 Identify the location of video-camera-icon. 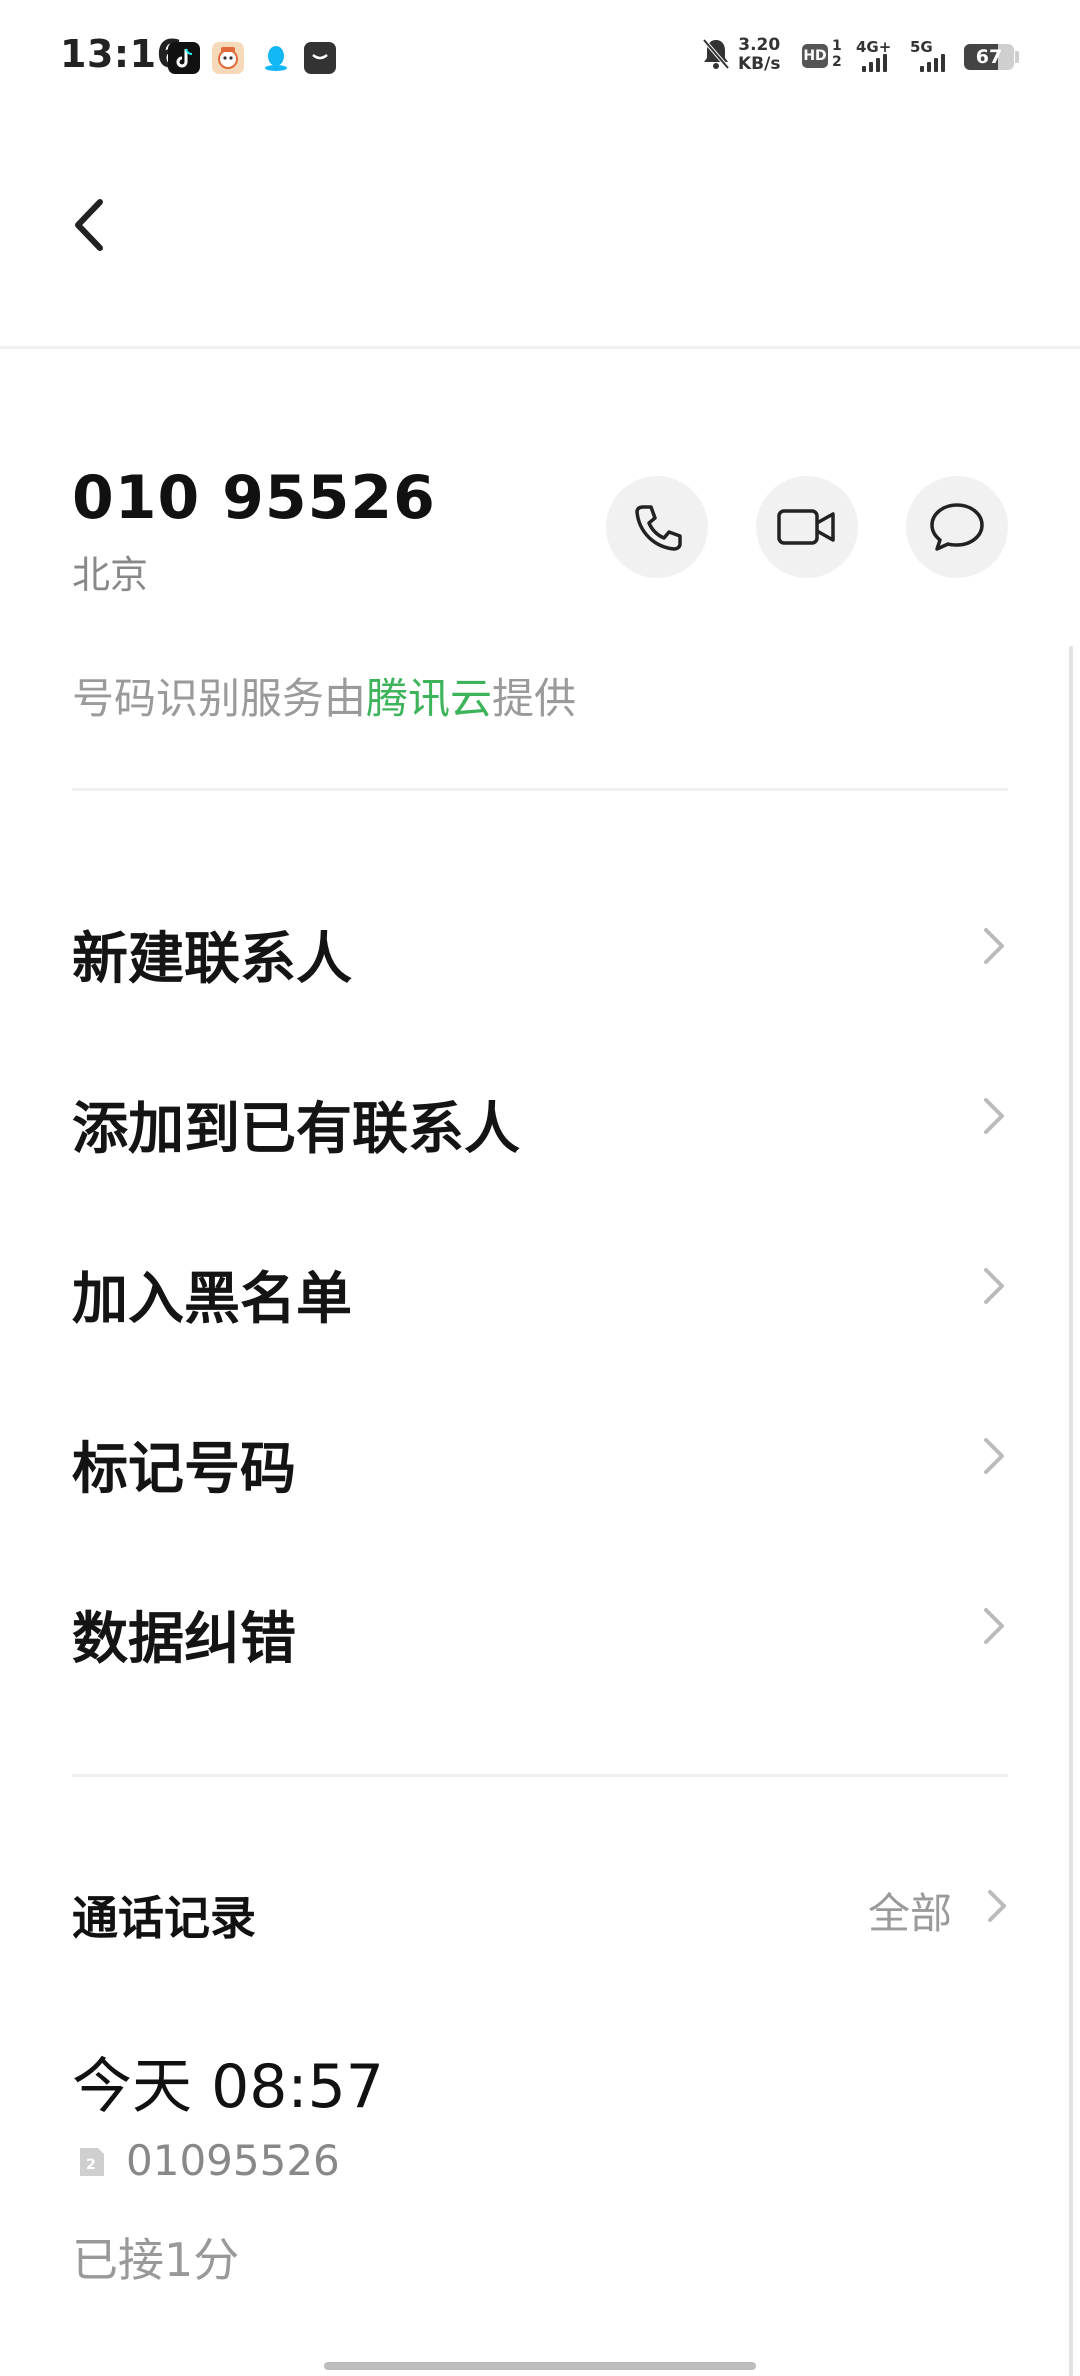
(806, 527).